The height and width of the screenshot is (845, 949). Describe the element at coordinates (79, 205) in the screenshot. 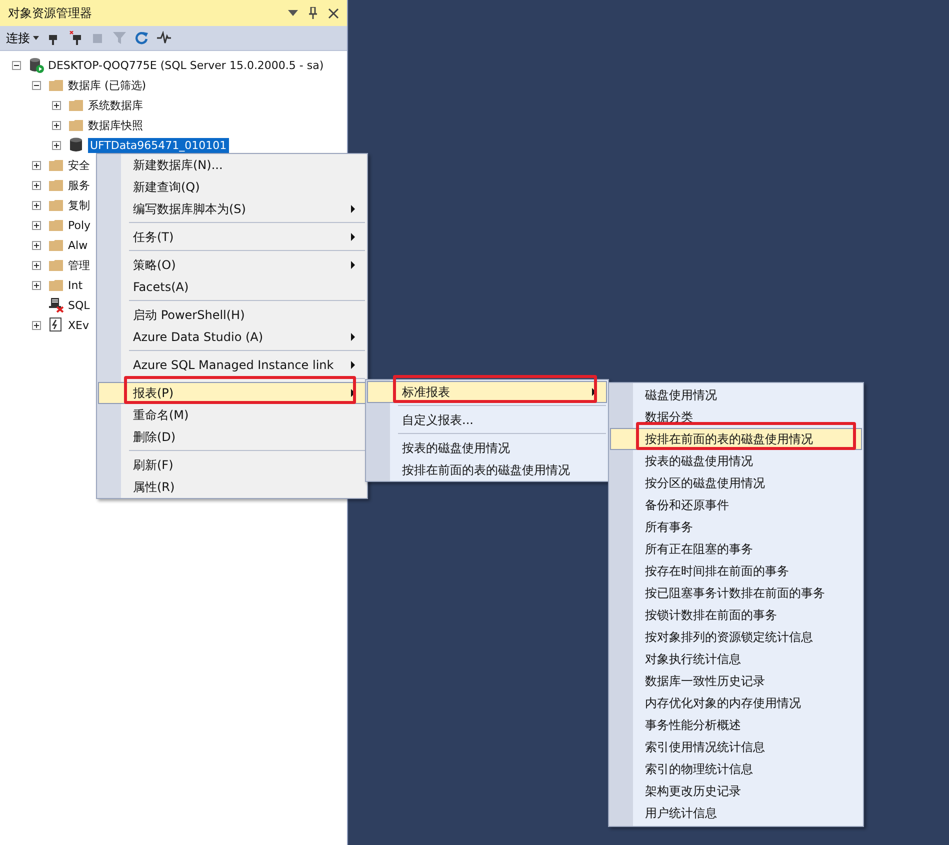

I see `tree-item: 复制` at that location.